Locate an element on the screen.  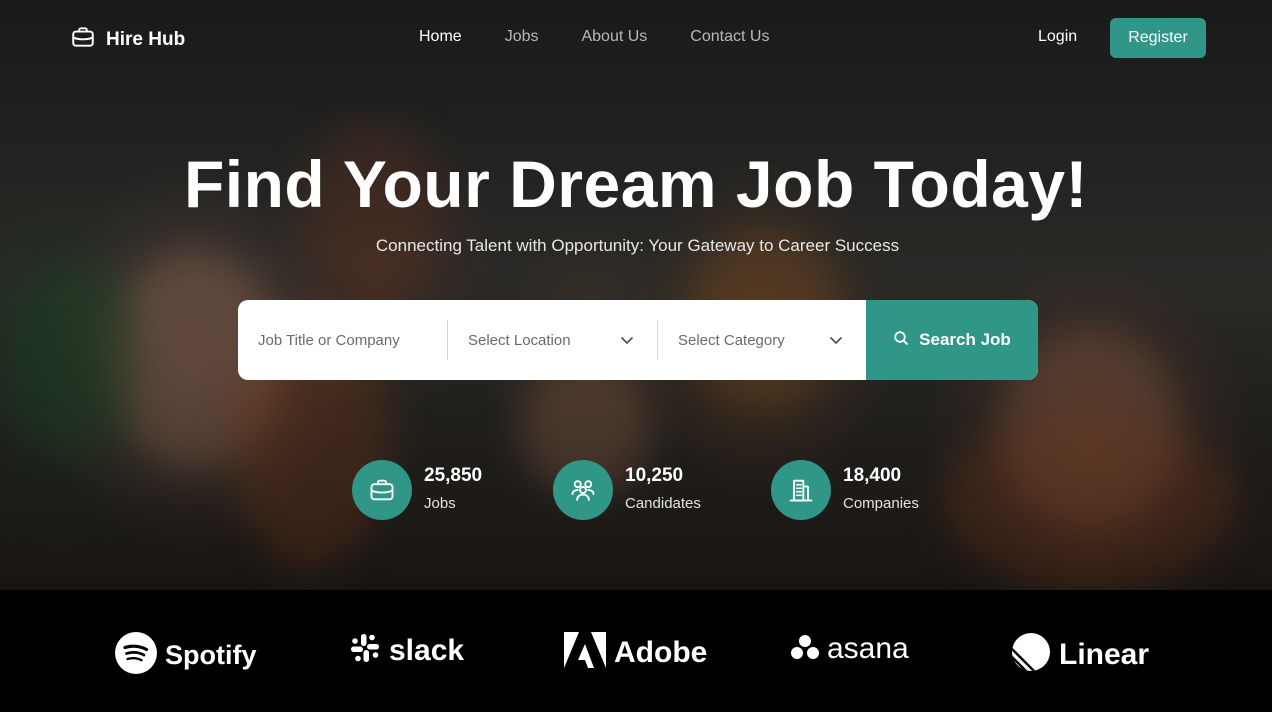
partner-spotify: Spotify is located at coordinates (186, 655).